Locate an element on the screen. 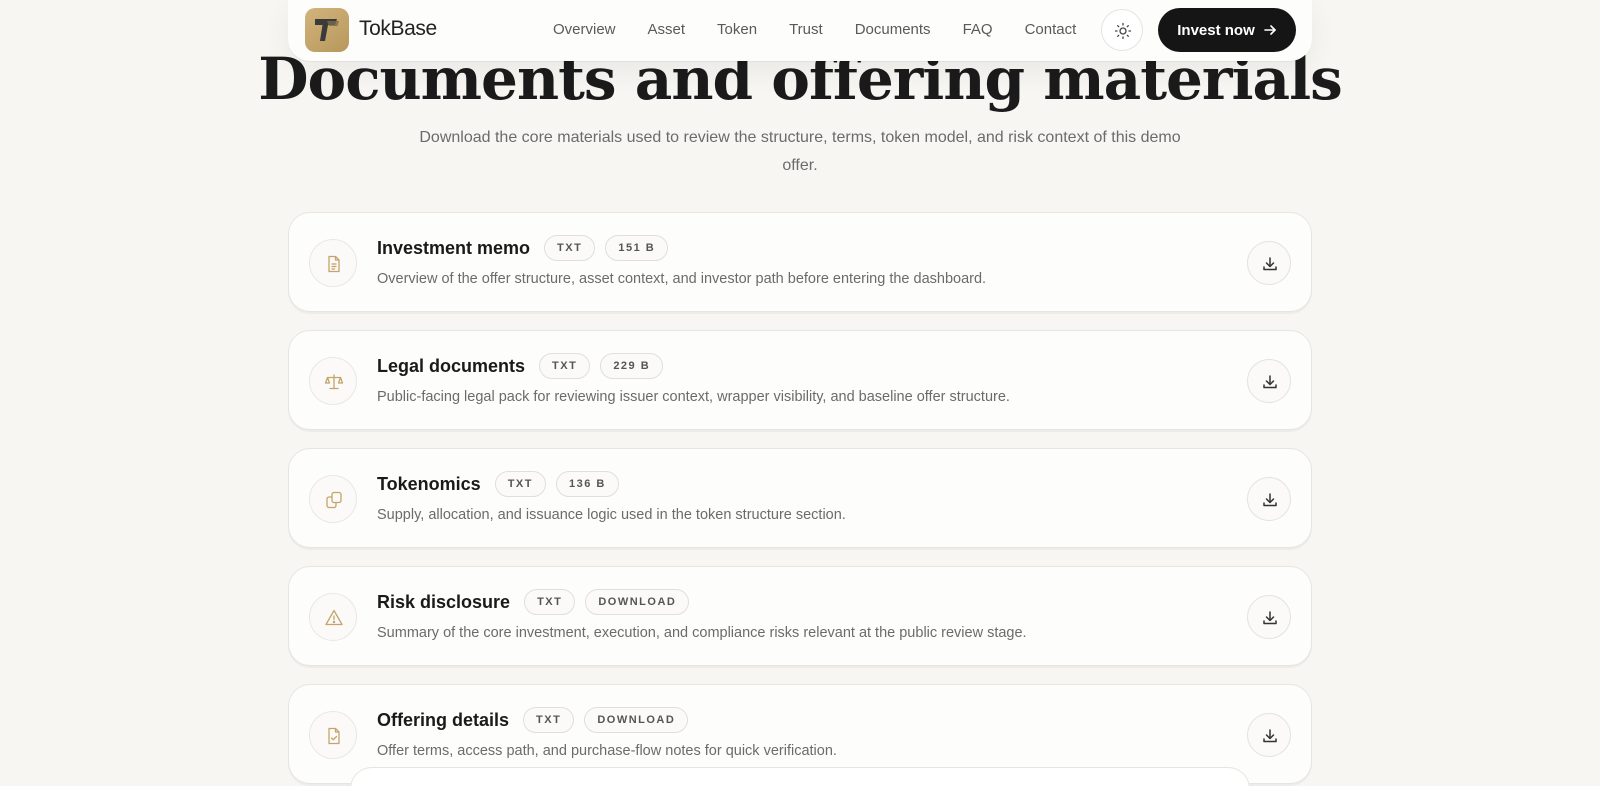  nav-link-faq: FAQ is located at coordinates (978, 29).